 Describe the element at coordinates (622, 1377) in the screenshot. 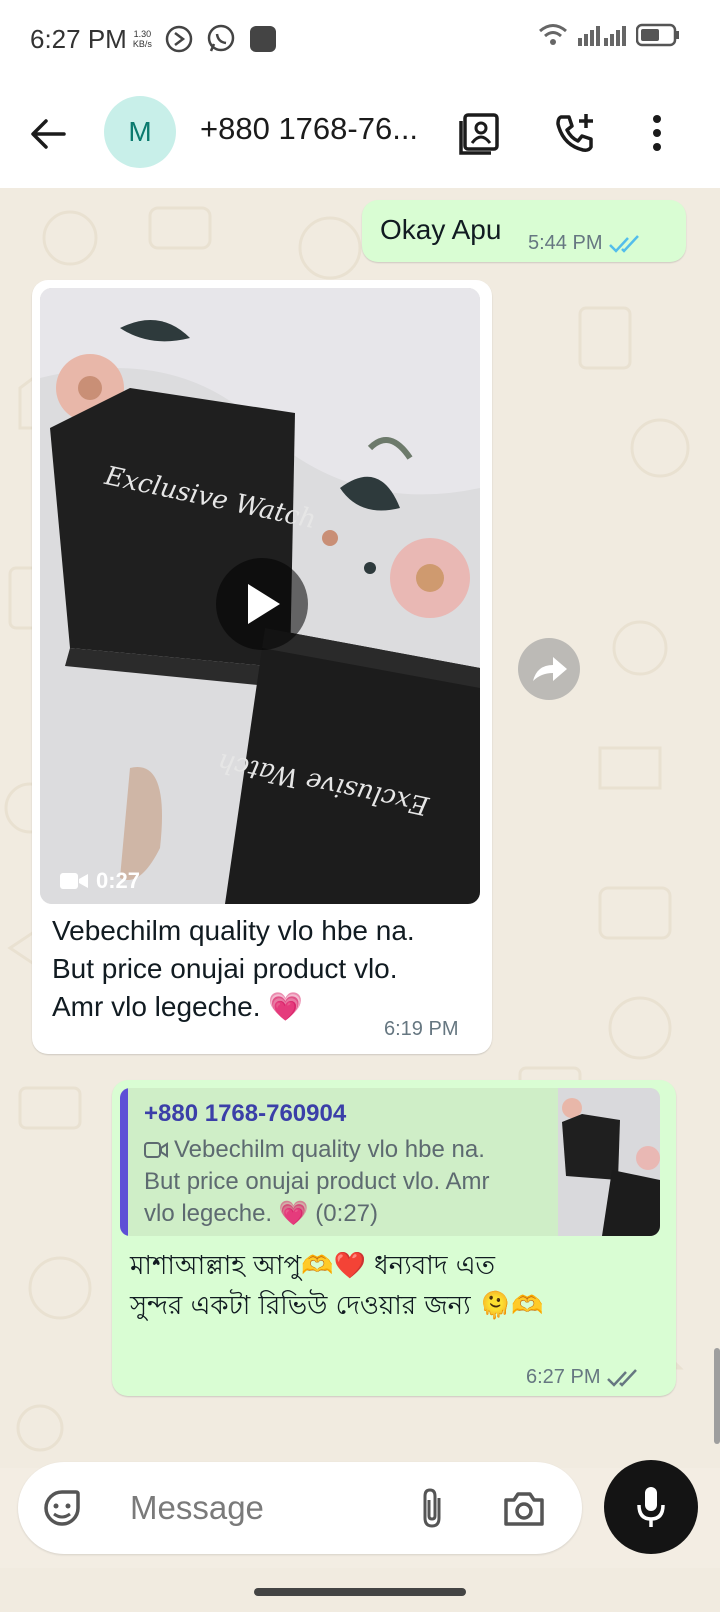

I see `delivered-ticks-icon` at that location.